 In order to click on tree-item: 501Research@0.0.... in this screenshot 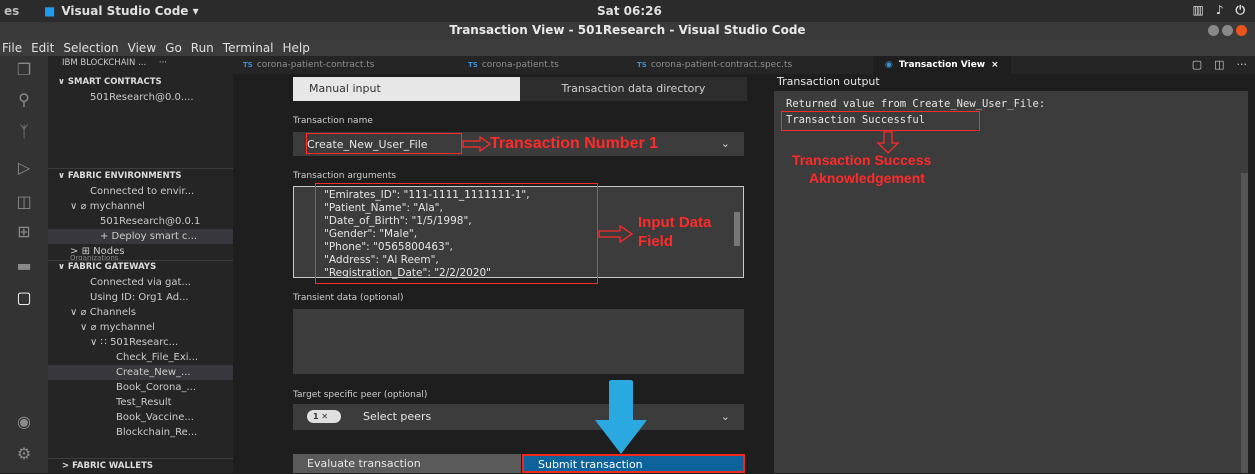, I will do `click(140, 97)`.